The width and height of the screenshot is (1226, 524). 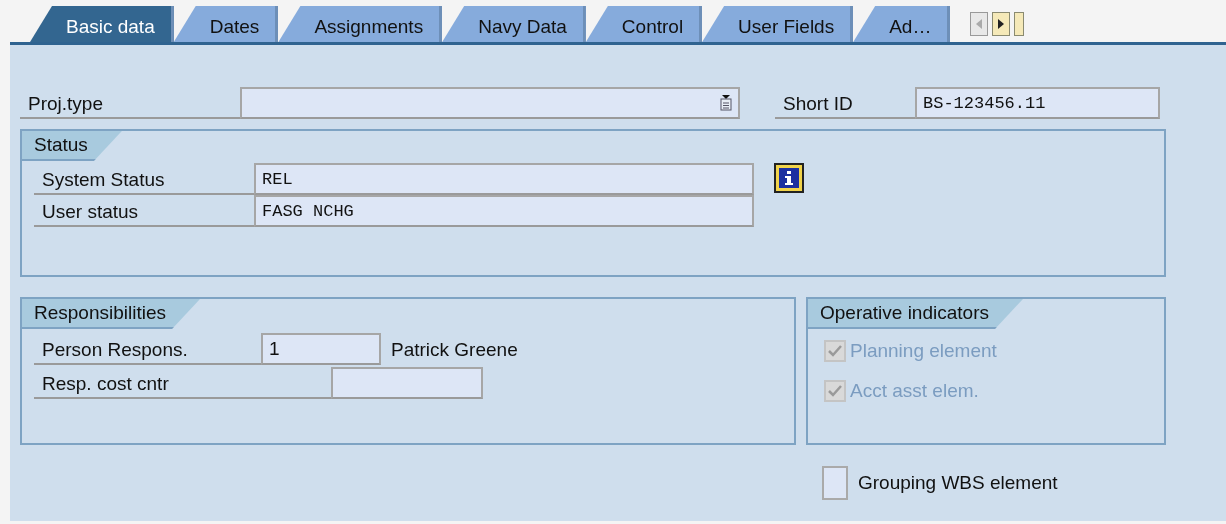 I want to click on info-icon, so click(x=789, y=178).